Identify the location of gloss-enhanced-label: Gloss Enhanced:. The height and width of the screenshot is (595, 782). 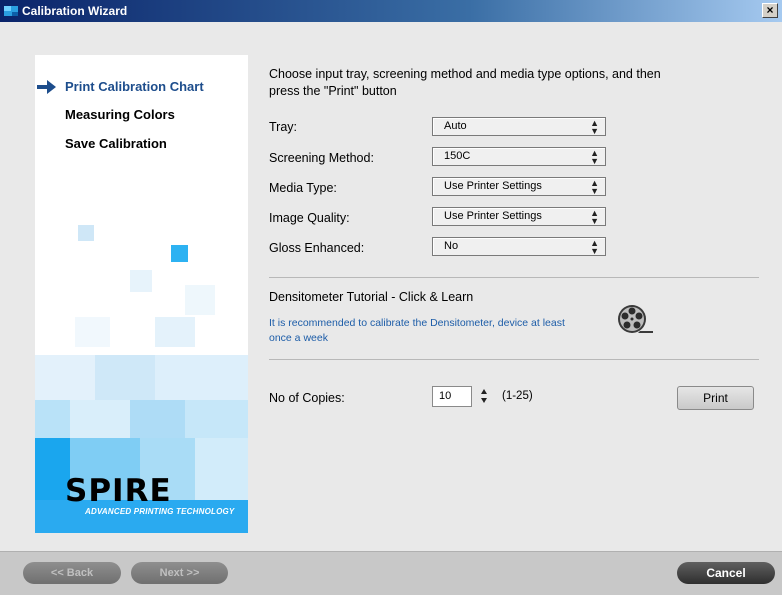
(317, 248).